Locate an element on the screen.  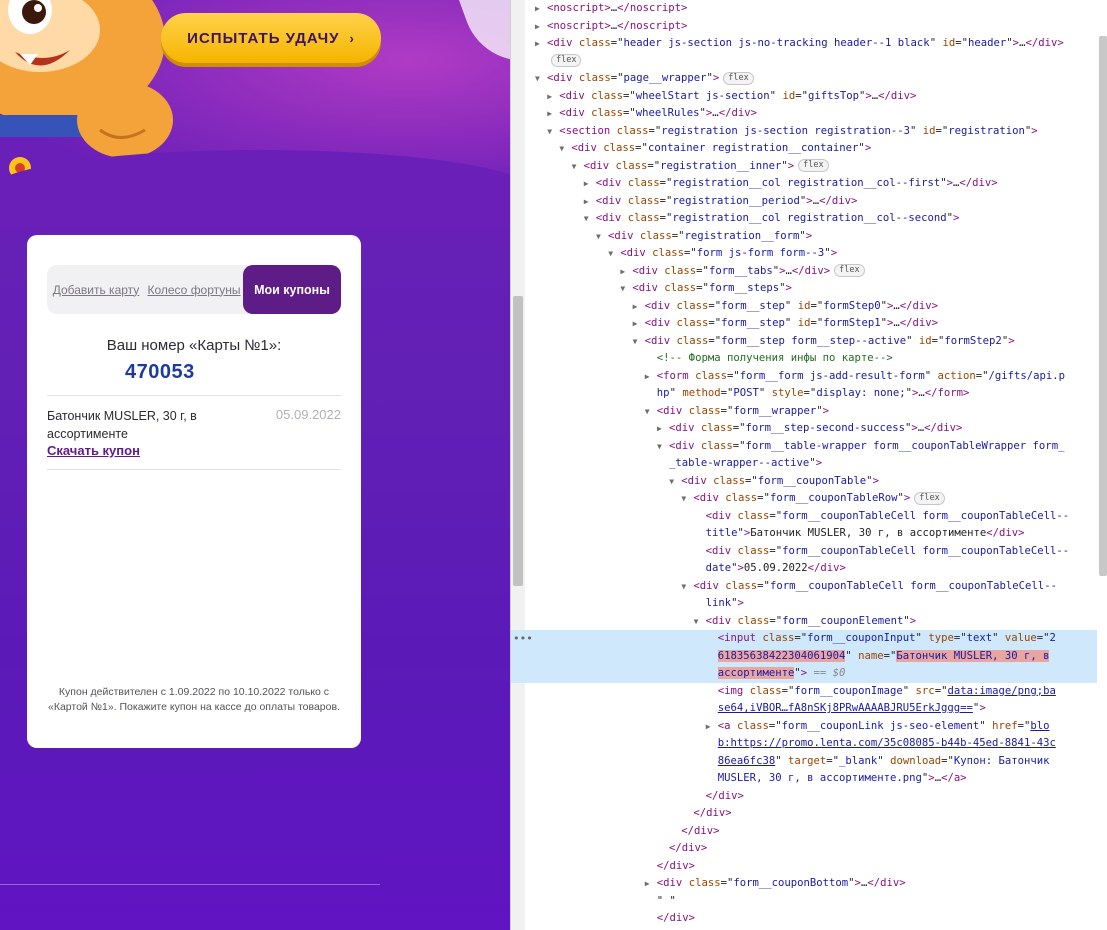
dom-node-line: ▼ <div class="form js-form form--3"> is located at coordinates (812, 254).